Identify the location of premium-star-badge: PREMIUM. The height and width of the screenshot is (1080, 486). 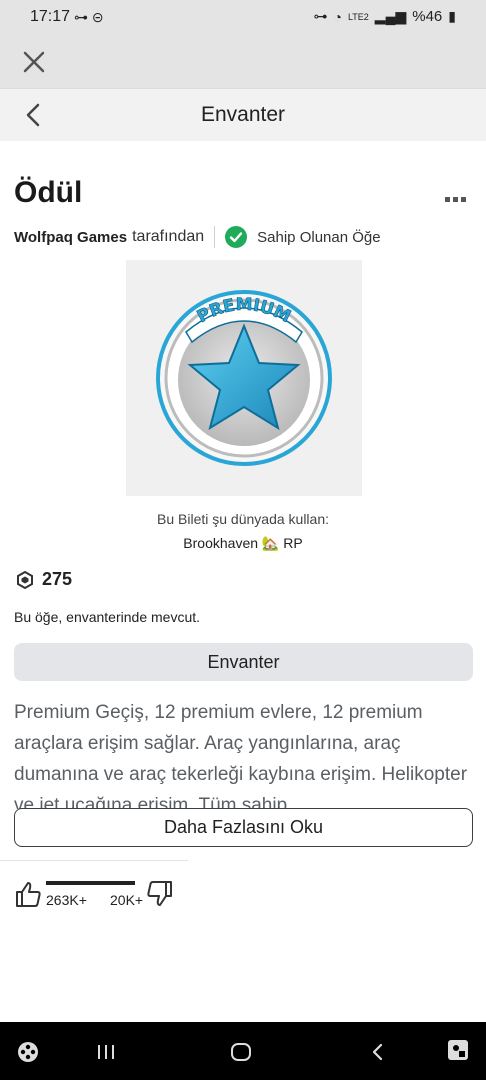
(244, 378).